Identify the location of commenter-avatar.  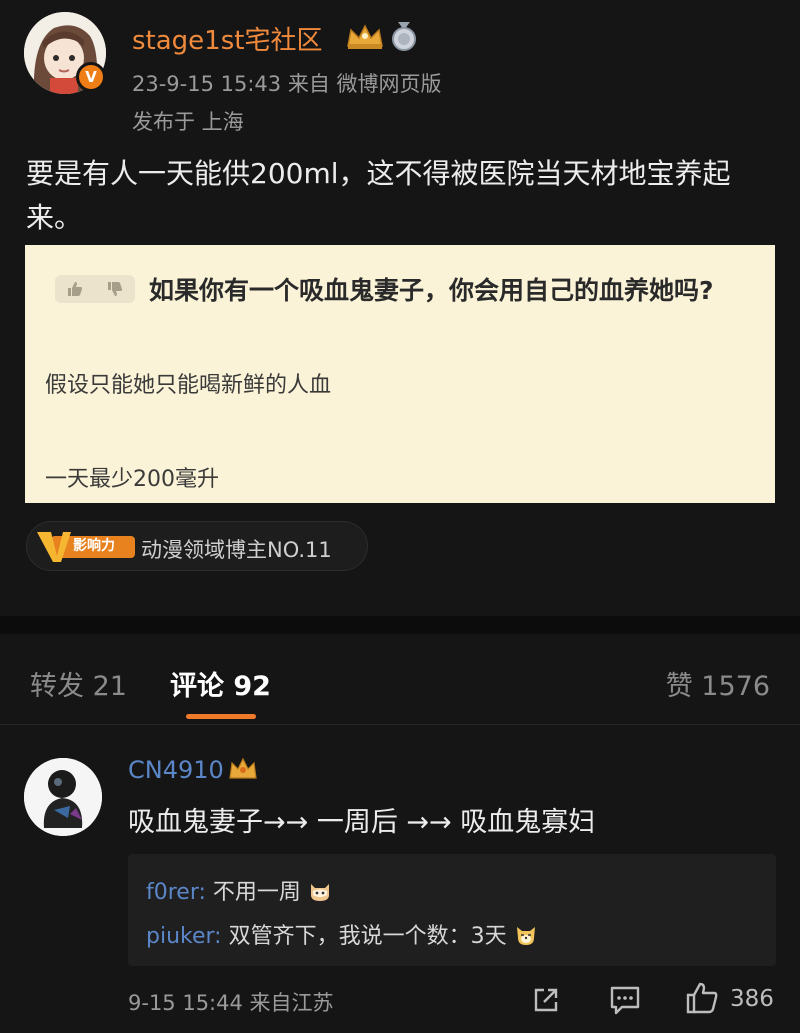
(63, 797).